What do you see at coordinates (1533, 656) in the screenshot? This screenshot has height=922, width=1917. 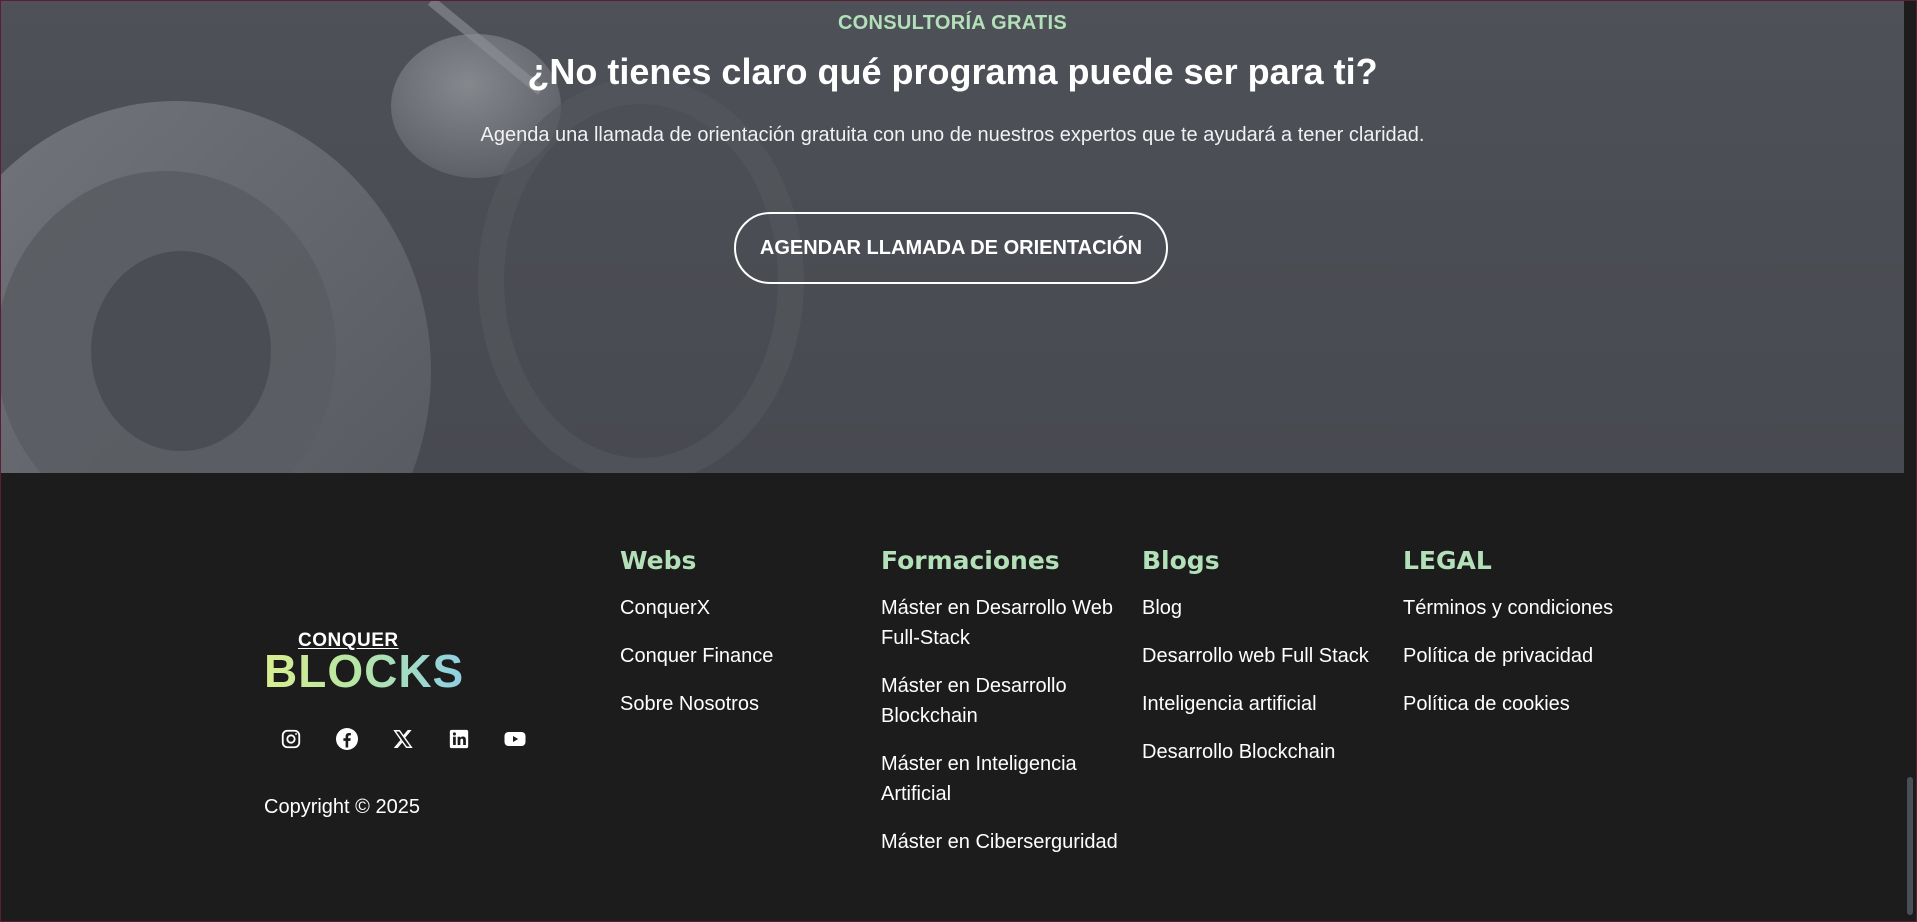 I see `link-privacidad: Política de privacidad` at bounding box center [1533, 656].